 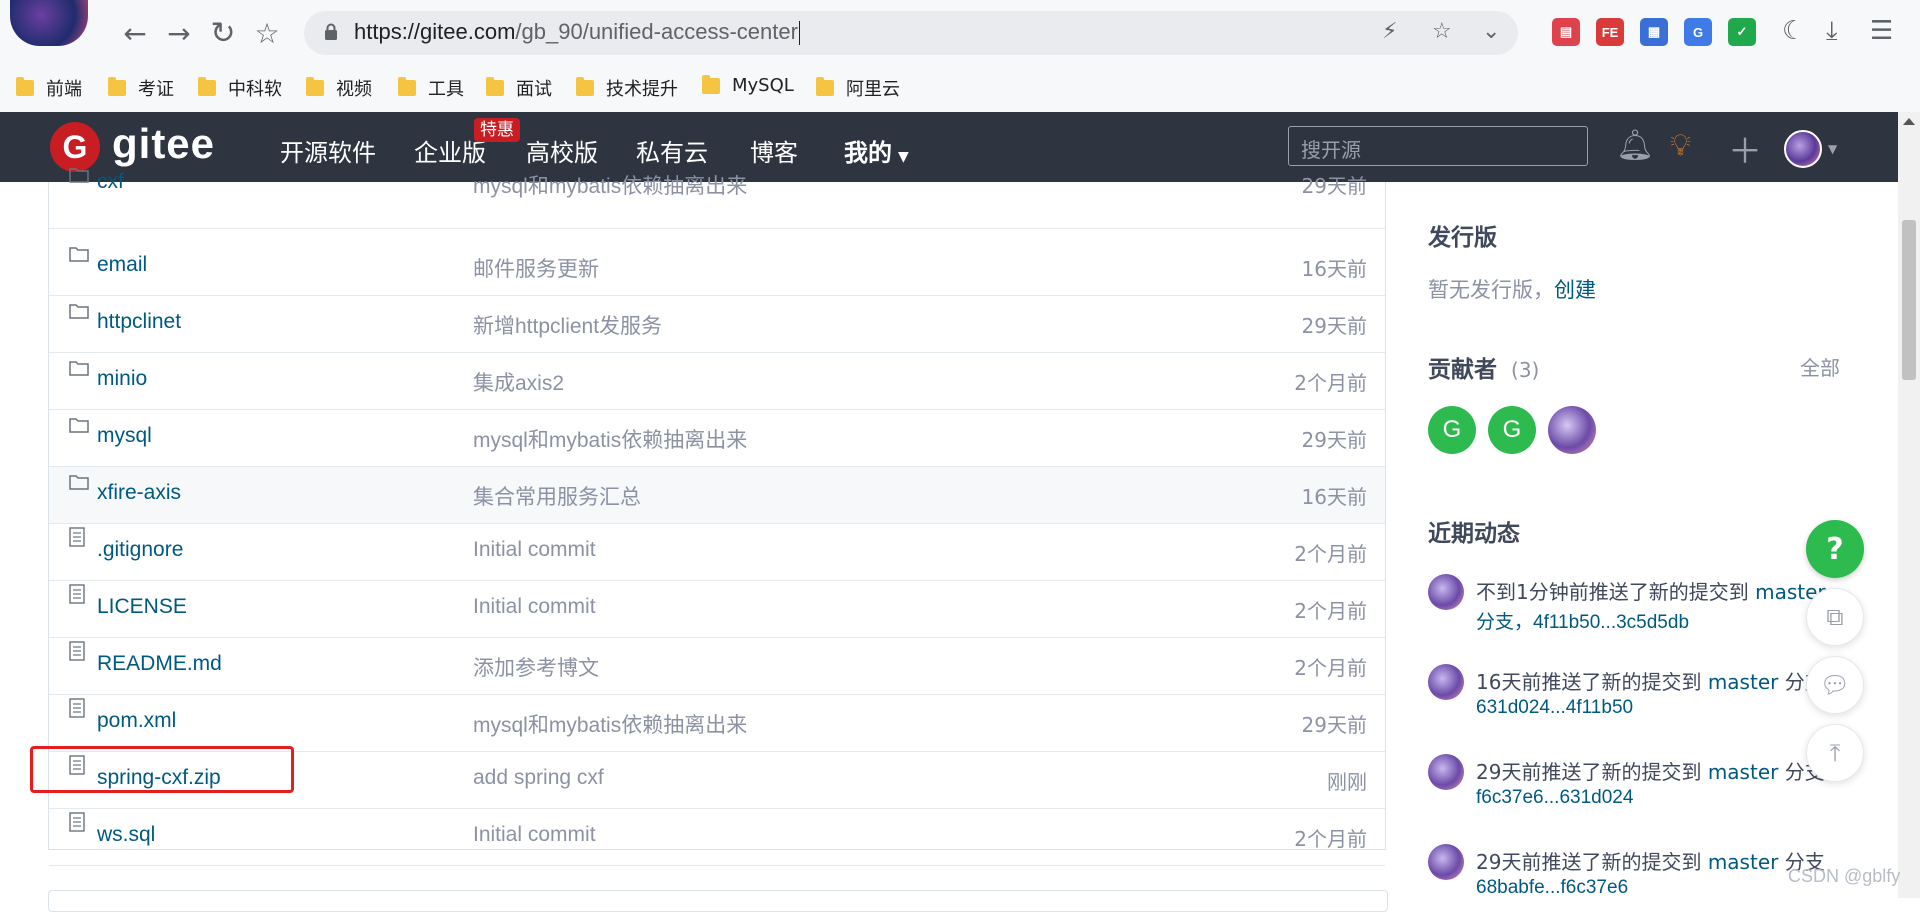 What do you see at coordinates (1554, 798) in the screenshot?
I see `commit-range-link: f6c37e6...631d024` at bounding box center [1554, 798].